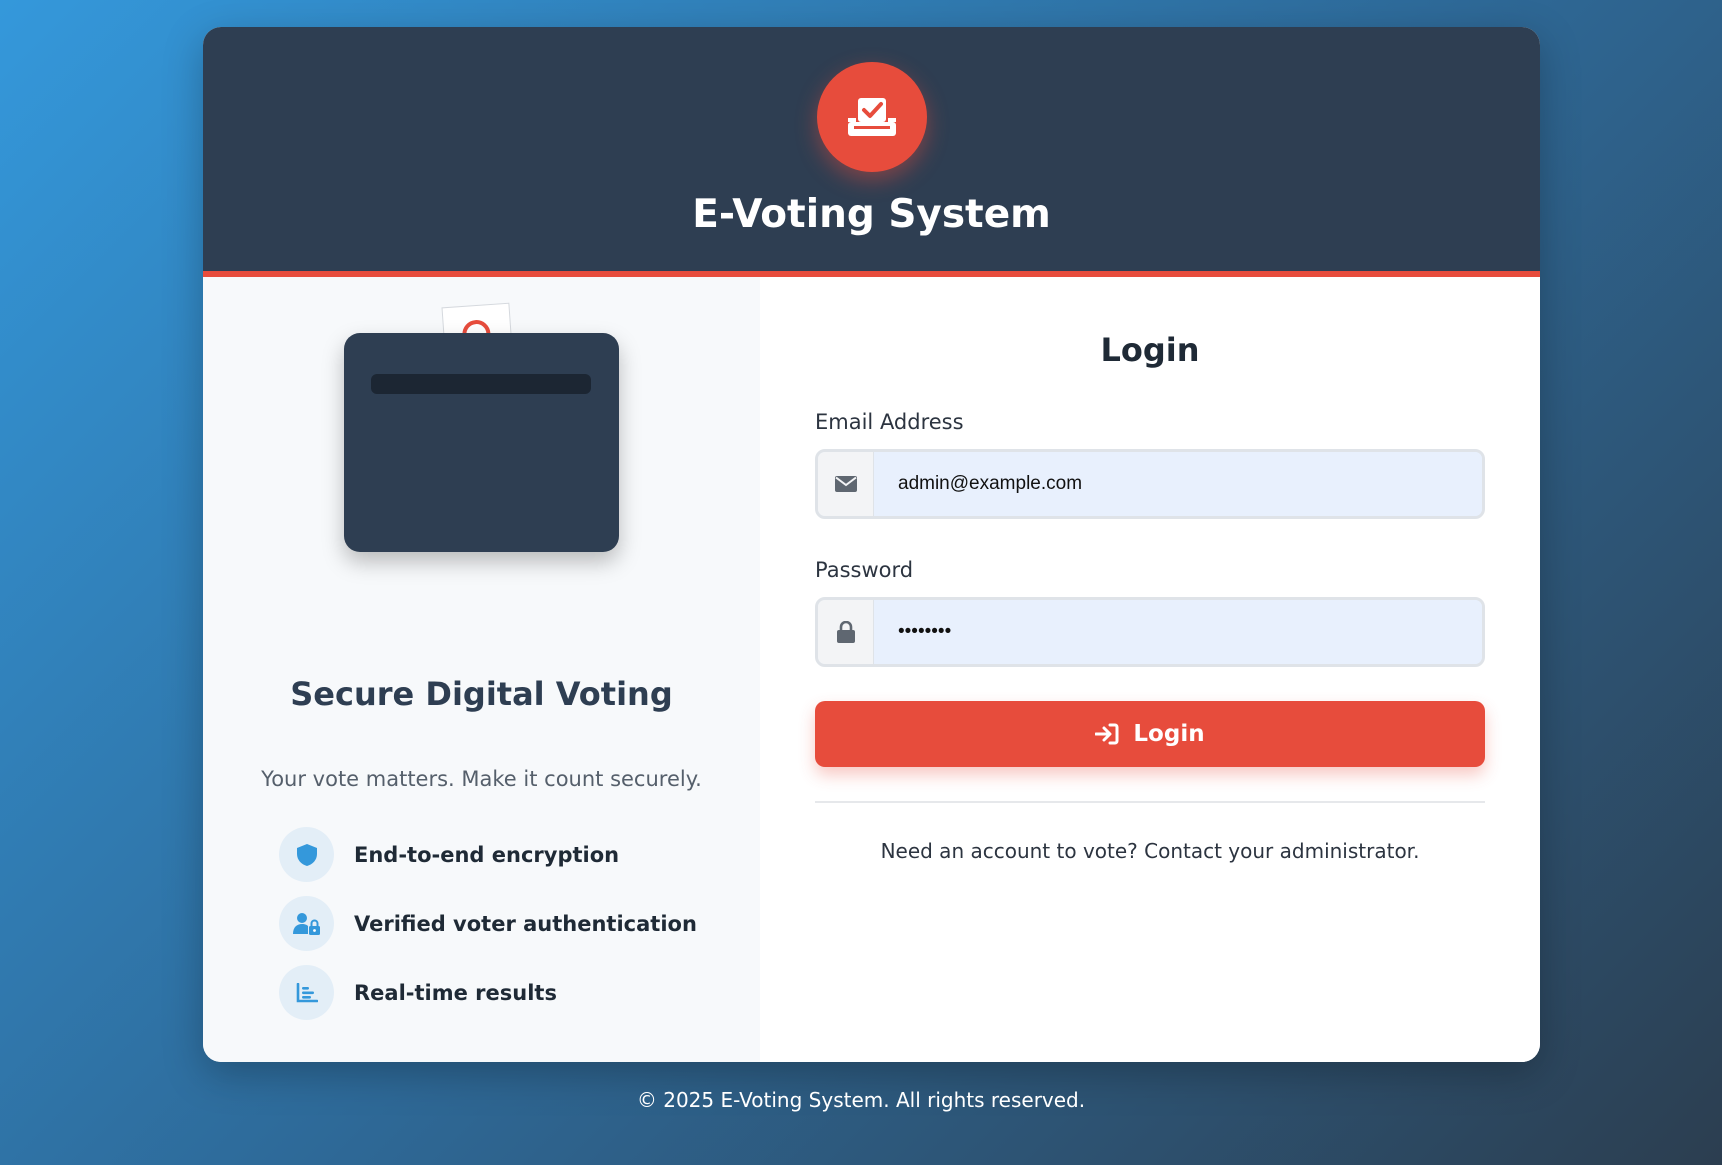 The image size is (1722, 1165). I want to click on email-input, so click(1178, 484).